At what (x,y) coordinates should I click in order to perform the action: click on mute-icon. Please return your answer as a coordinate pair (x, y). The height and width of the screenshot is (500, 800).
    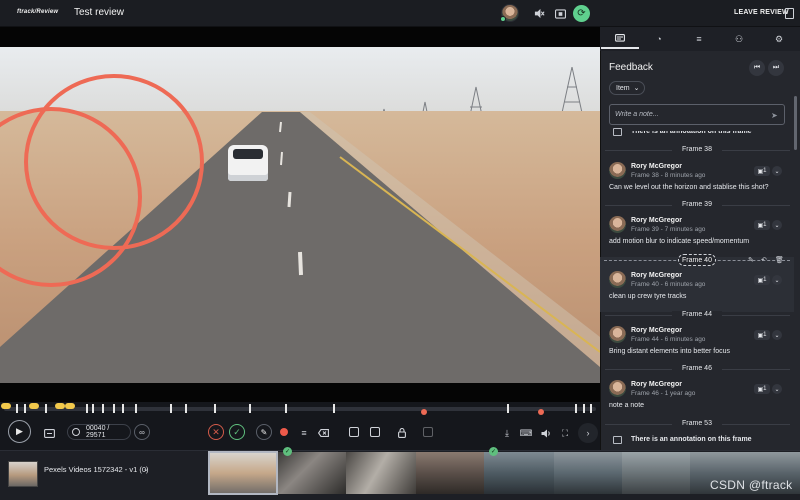
    Looking at the image, I should click on (539, 13).